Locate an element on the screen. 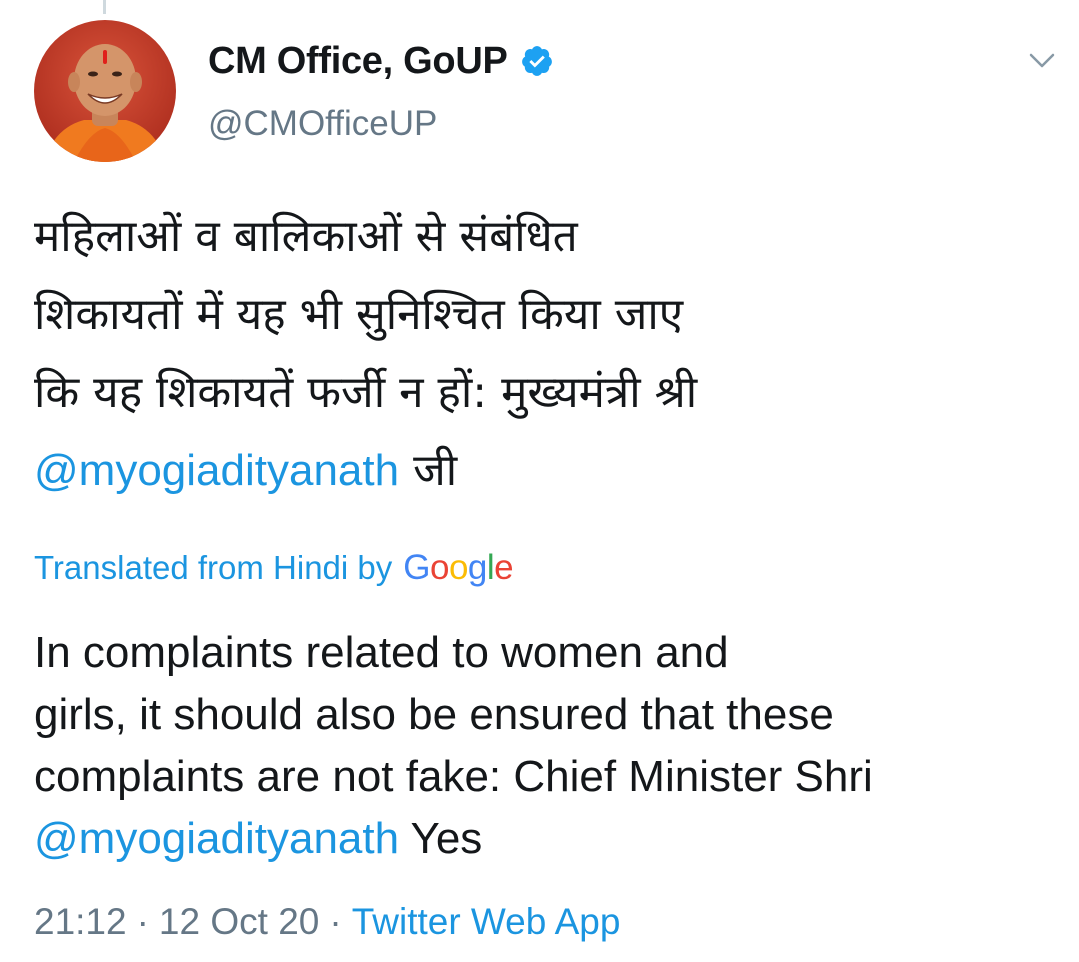 This screenshot has height=962, width=1079. display-name: CM Office, GoUP is located at coordinates (358, 61).